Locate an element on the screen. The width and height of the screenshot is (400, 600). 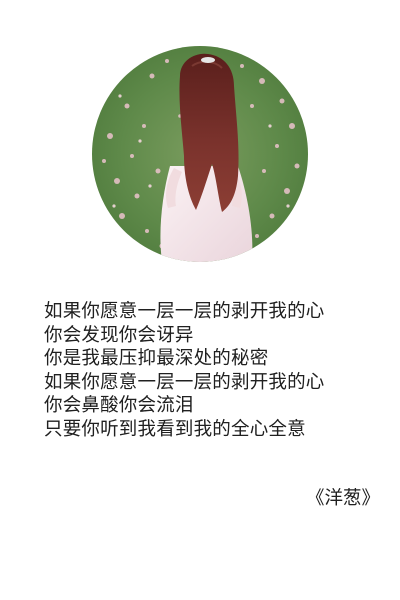
song-title-signature: 《洋葱》 is located at coordinates (342, 498).